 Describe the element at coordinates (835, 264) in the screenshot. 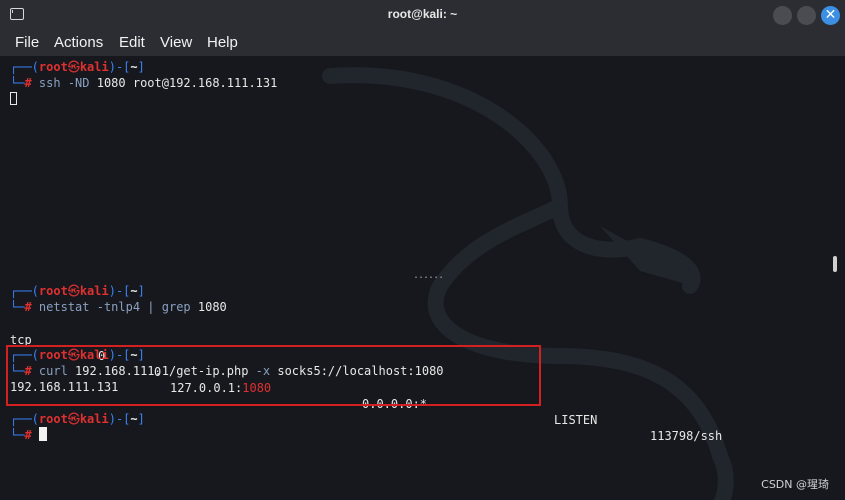

I see `scrollbar-handle` at that location.